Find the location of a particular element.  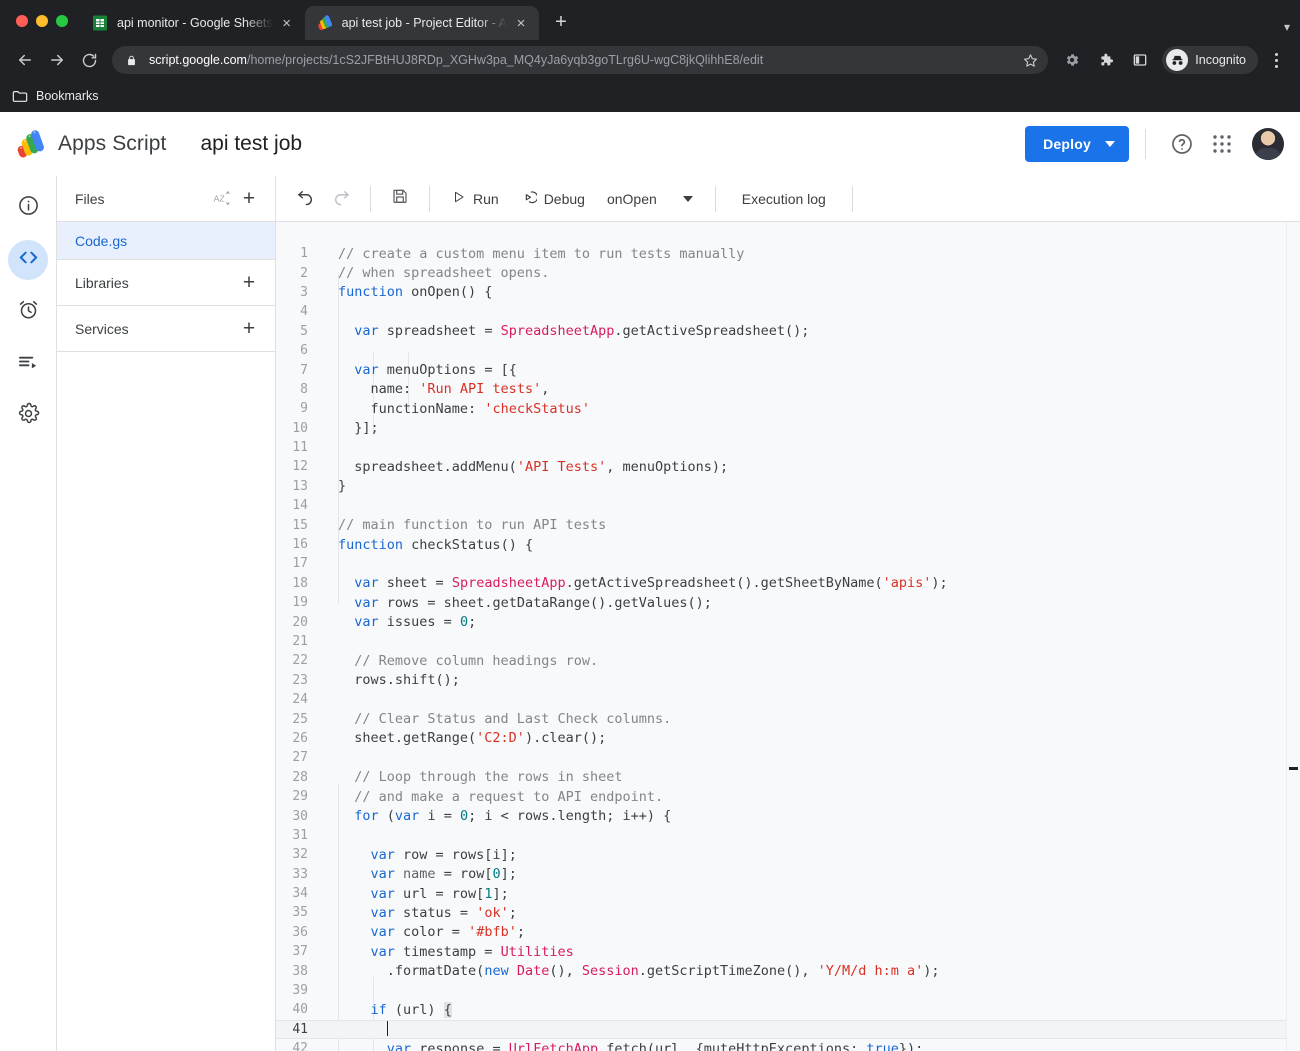

avatar is located at coordinates (1268, 144).